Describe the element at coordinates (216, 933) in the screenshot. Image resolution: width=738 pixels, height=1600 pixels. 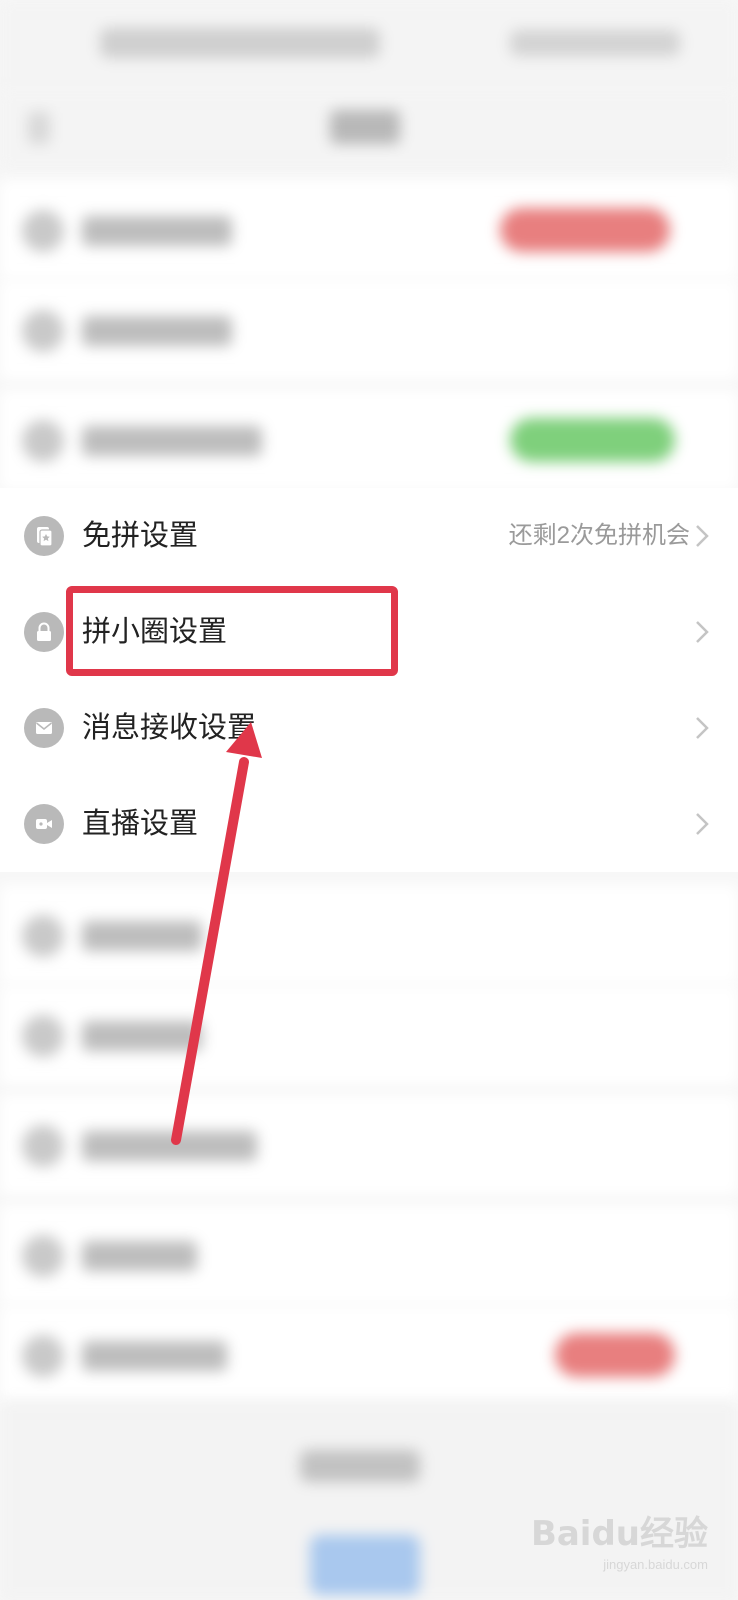
I see `annotation-arrow` at that location.